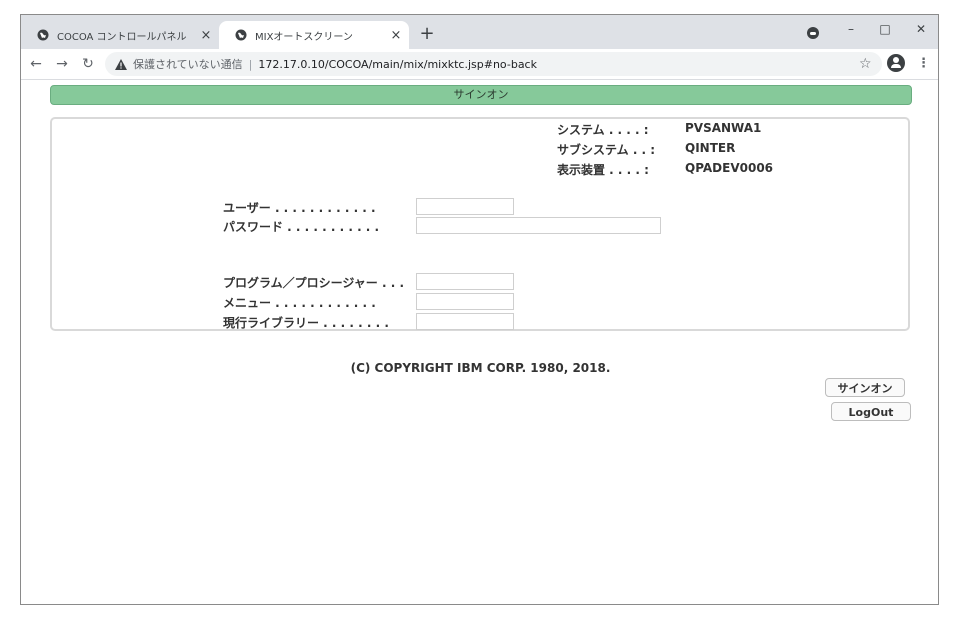  I want to click on password-input, so click(538, 225).